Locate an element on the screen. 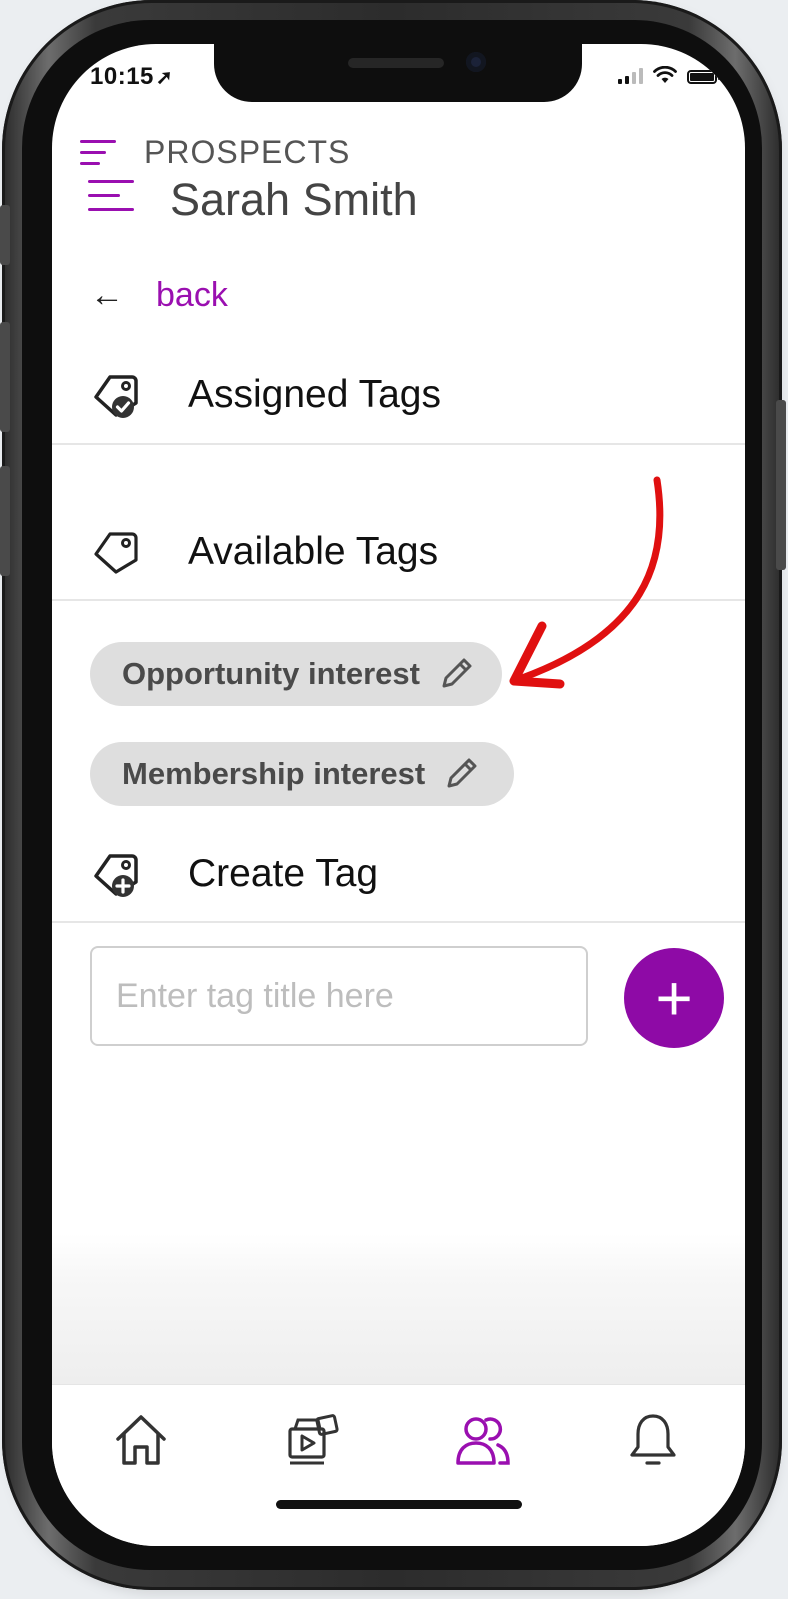  tag-chip-opportunity: Opportunity interest is located at coordinates (296, 674).